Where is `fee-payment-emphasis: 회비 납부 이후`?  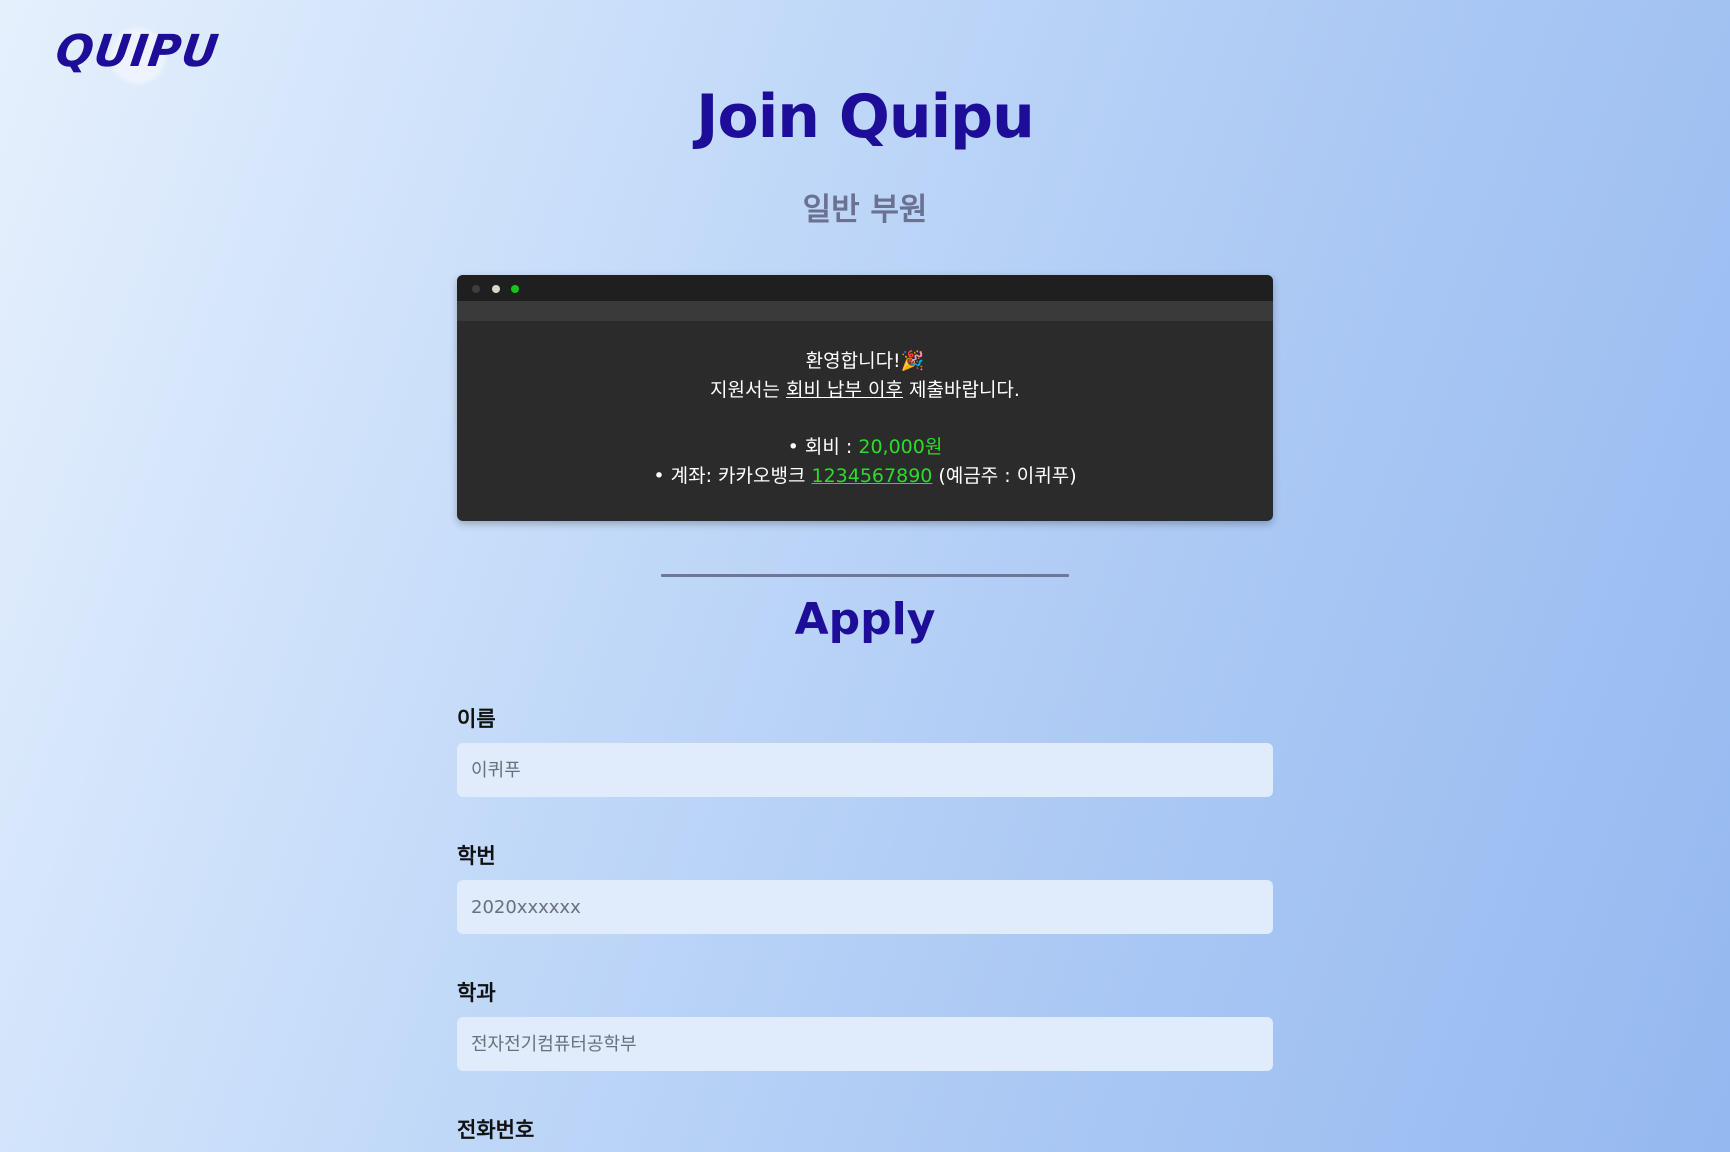 fee-payment-emphasis: 회비 납부 이후 is located at coordinates (844, 390).